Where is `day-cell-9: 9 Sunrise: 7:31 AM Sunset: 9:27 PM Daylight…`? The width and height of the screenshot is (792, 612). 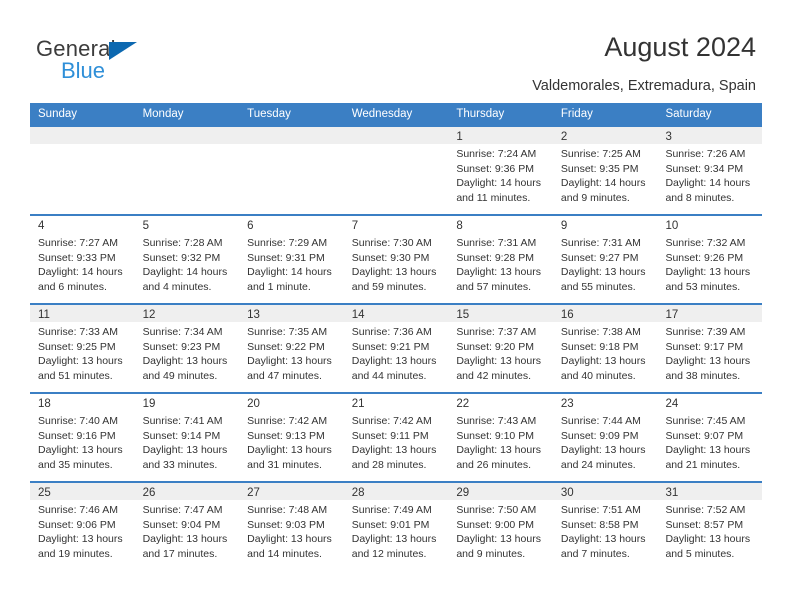 day-cell-9: 9 Sunrise: 7:31 AM Sunset: 9:27 PM Daylight… is located at coordinates (605, 259).